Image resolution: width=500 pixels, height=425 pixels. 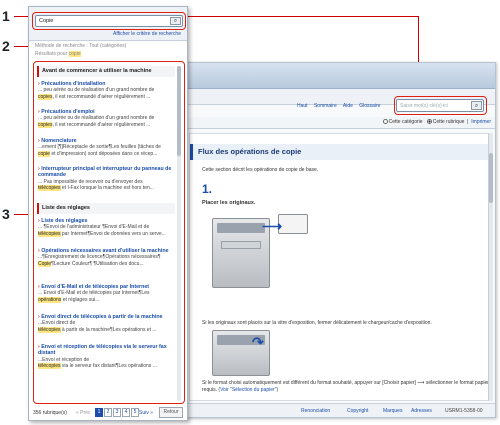 I want to click on search-criteria: Méthode de recherche : Tout (catégories), so click(x=81, y=46).